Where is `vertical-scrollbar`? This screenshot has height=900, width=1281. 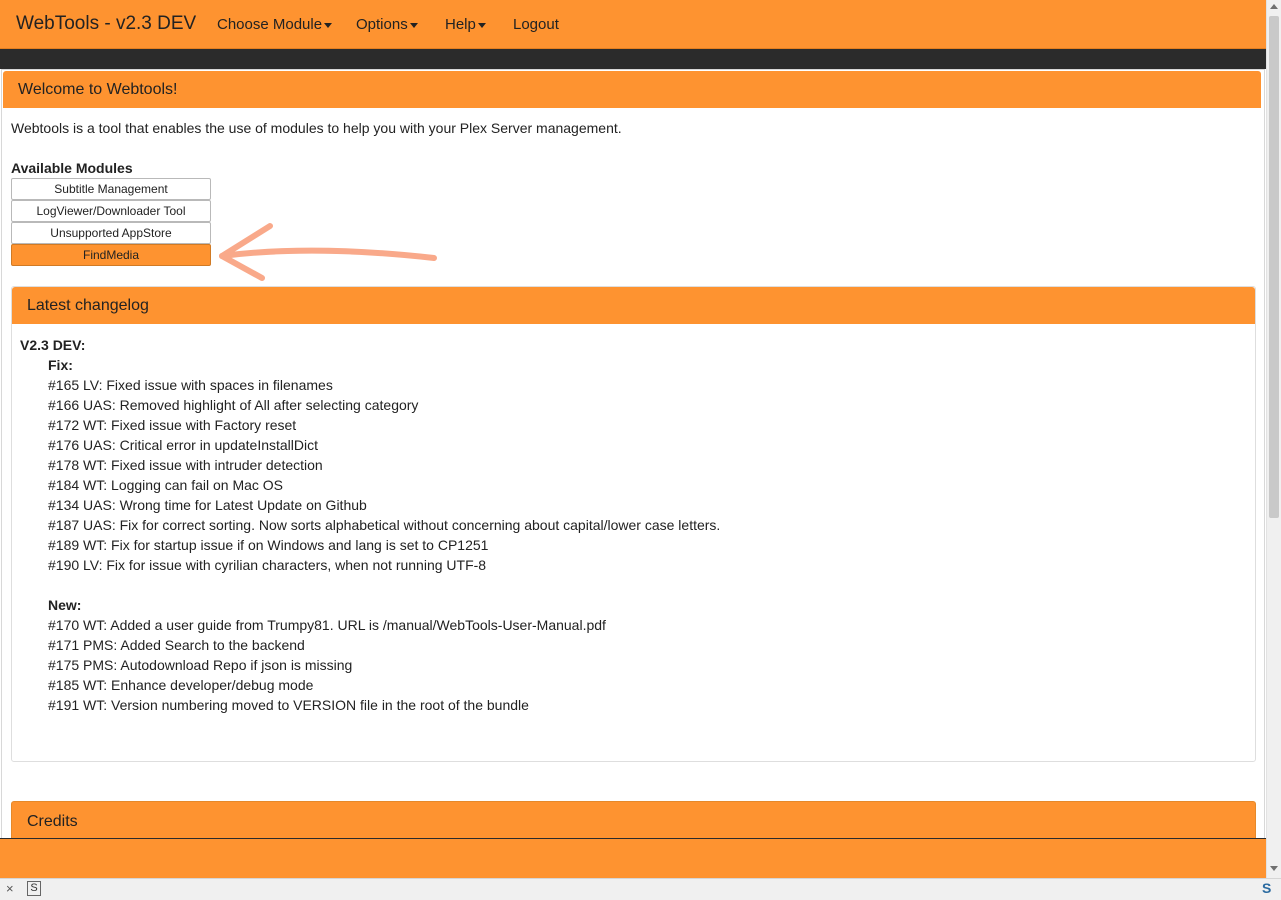
vertical-scrollbar is located at coordinates (1273, 439).